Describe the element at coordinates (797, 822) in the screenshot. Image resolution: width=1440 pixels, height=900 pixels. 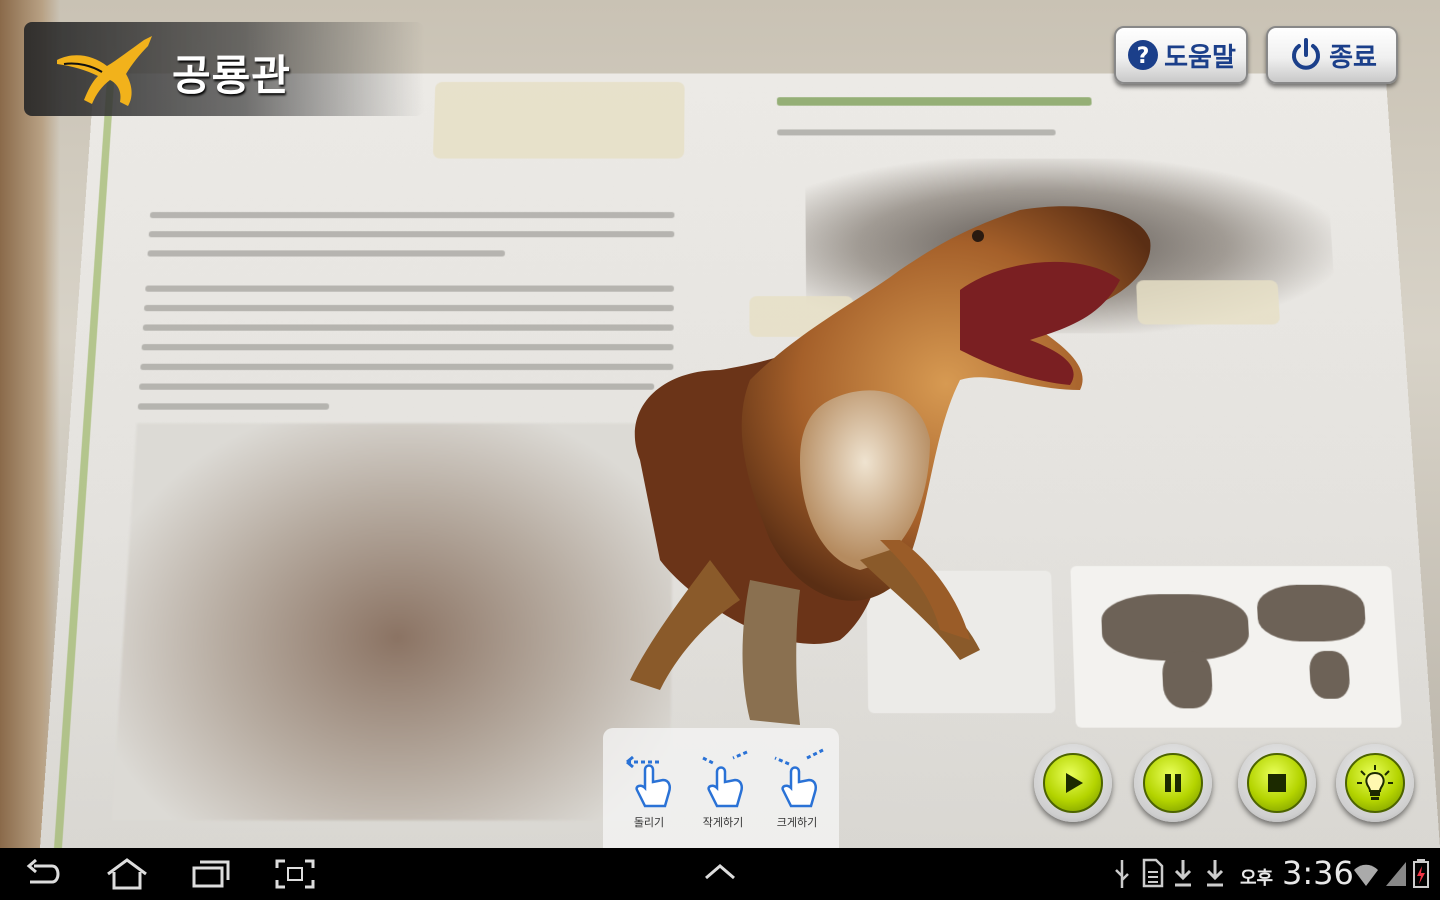
I see `gesture-label-enlarge: 크게하기` at that location.